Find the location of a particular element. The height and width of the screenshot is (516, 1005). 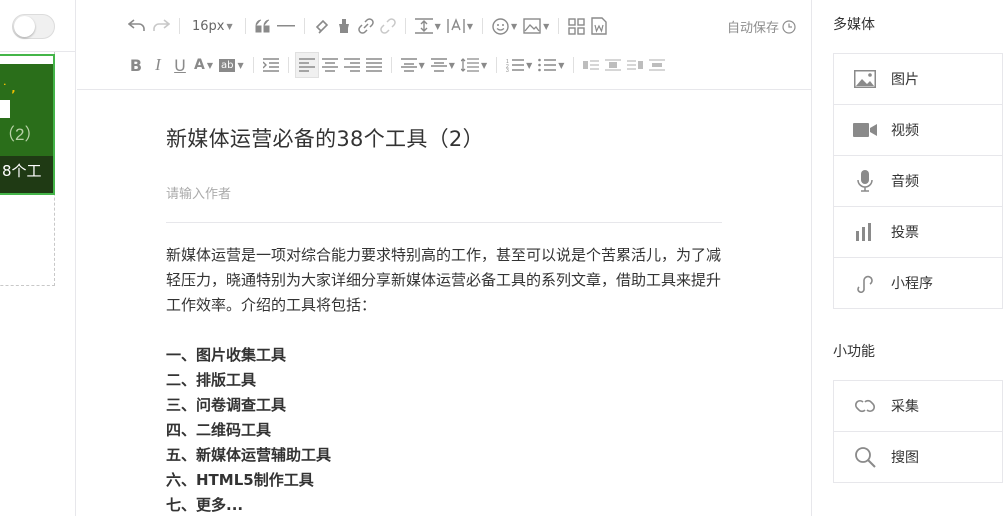

ordered-list-select: 123 ▼ is located at coordinates (519, 65).